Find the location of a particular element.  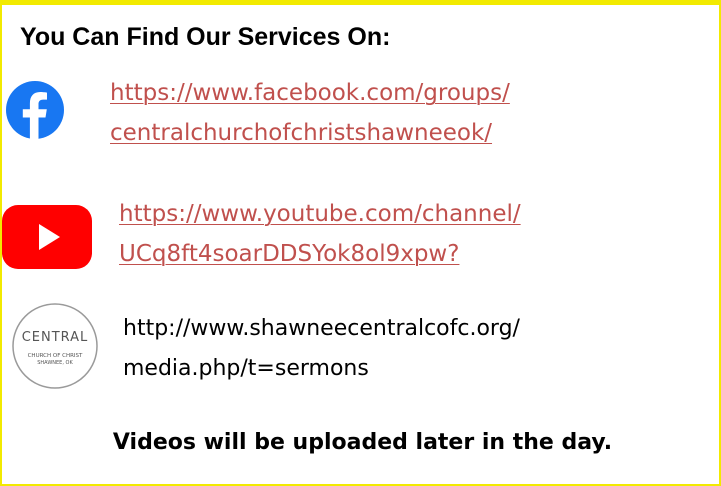

youtube-link-line1: https://www.youtube.com/channel/ is located at coordinates (320, 214).